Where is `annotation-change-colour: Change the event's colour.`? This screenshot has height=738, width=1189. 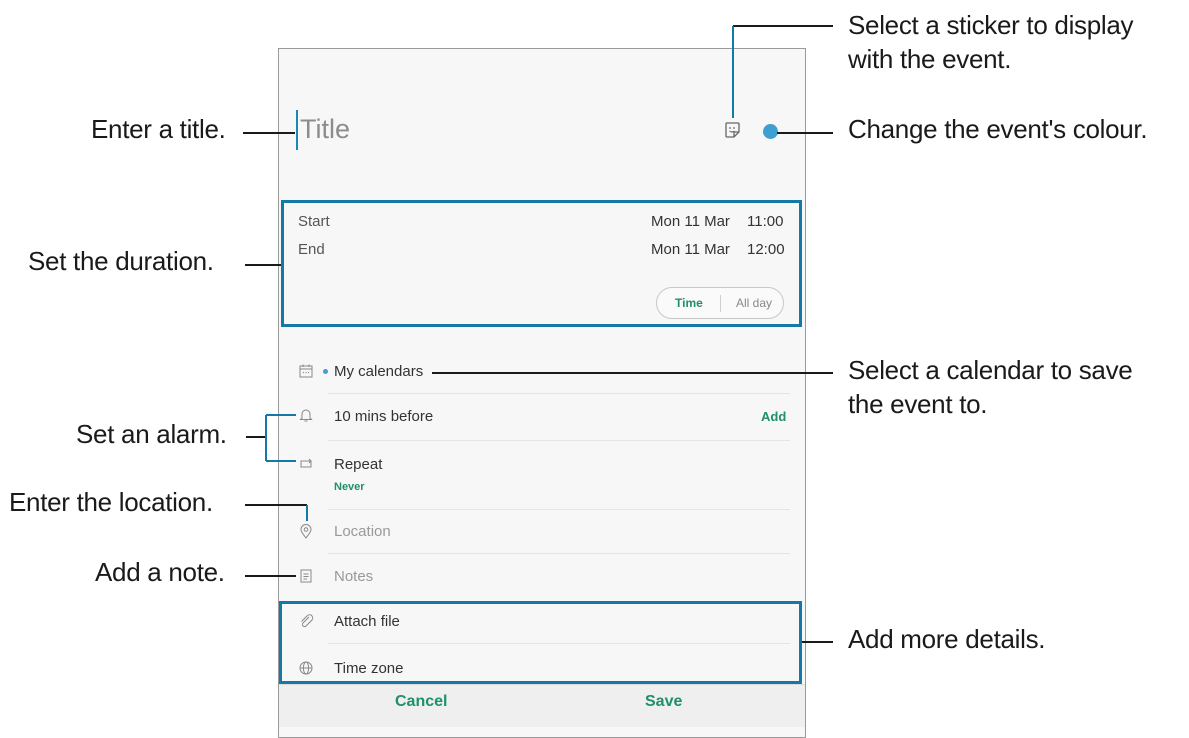
annotation-change-colour: Change the event's colour. is located at coordinates (998, 129).